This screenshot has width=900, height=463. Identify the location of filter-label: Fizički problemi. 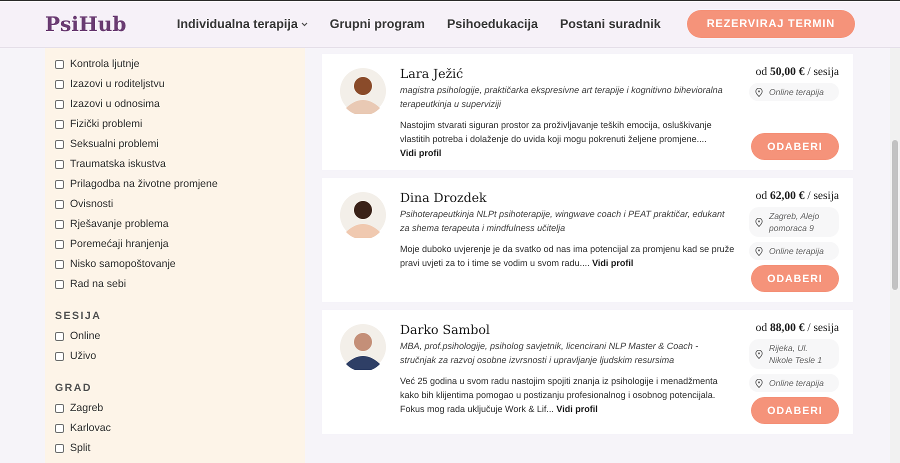
(106, 124).